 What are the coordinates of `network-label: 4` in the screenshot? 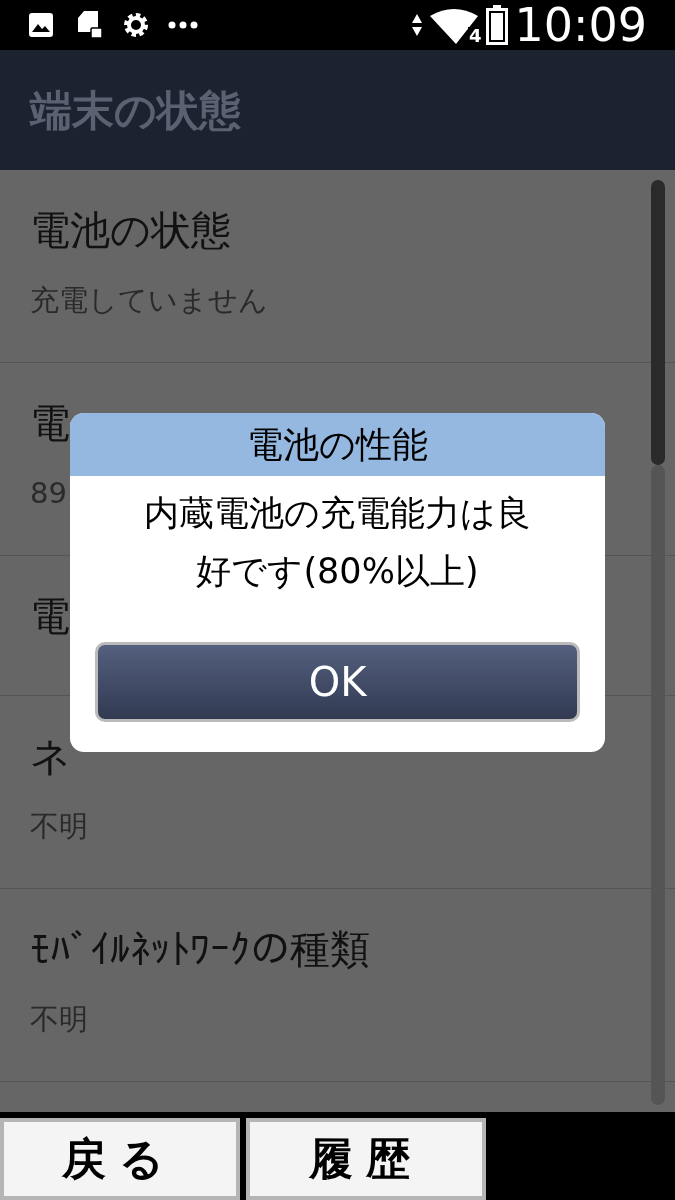 It's located at (475, 36).